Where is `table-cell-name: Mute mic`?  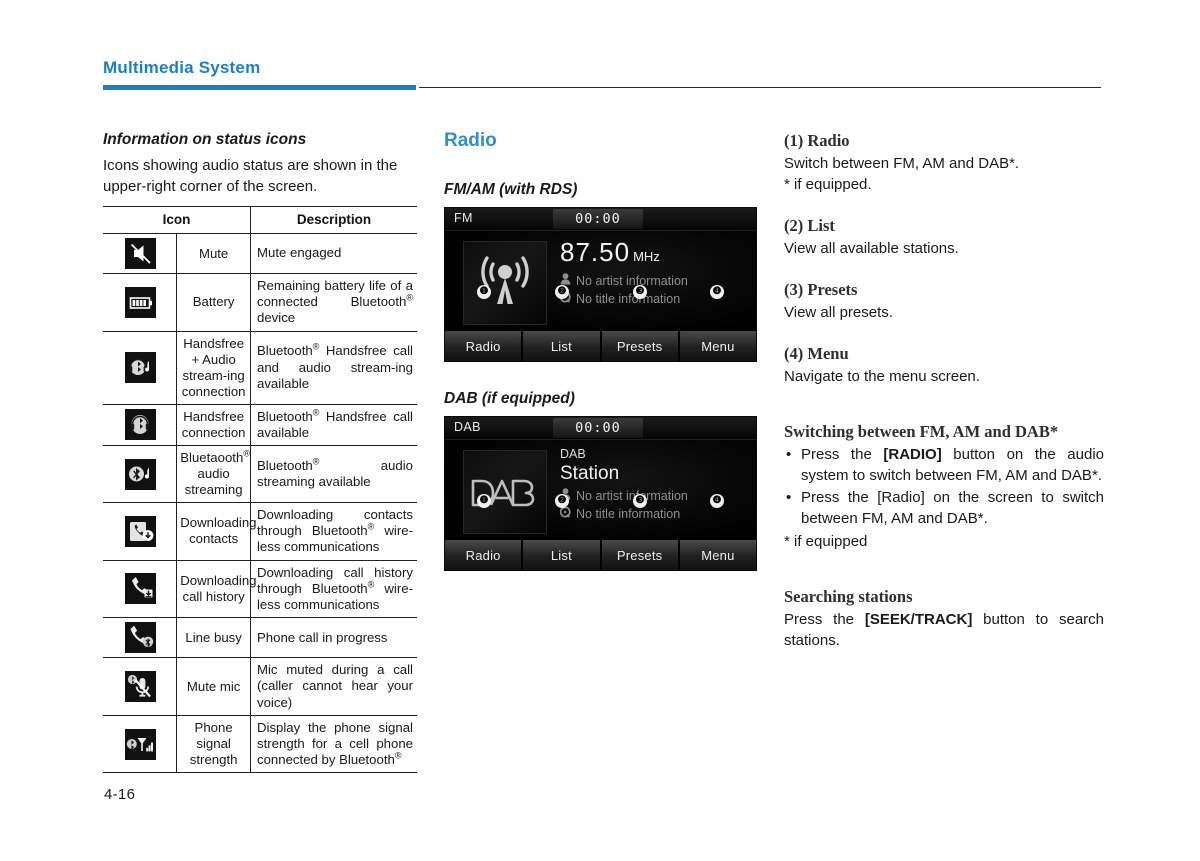
table-cell-name: Mute mic is located at coordinates (213, 686).